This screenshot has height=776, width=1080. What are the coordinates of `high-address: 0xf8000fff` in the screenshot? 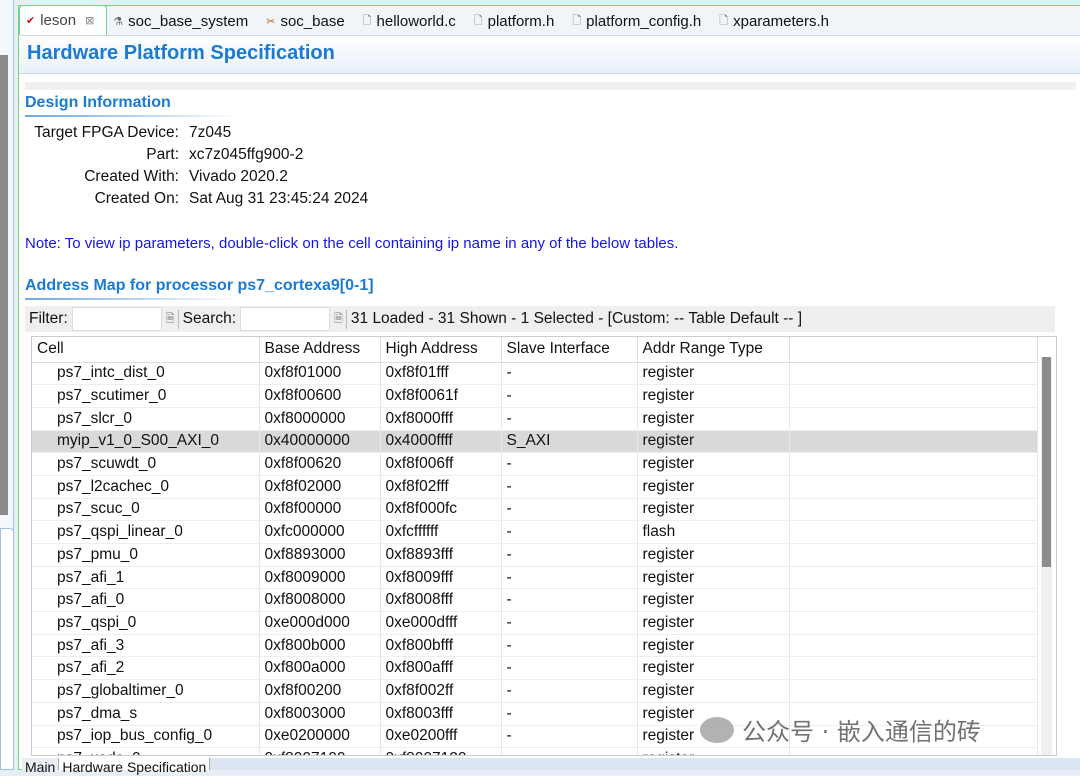 It's located at (441, 419).